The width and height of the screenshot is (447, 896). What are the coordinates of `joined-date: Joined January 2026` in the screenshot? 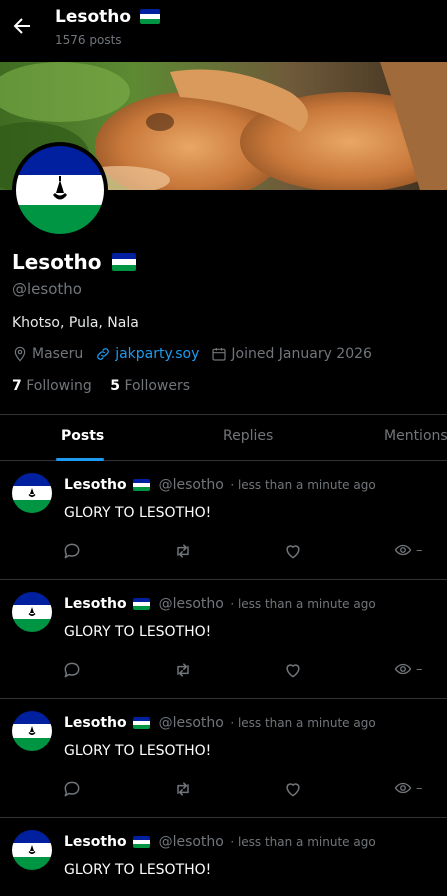 It's located at (291, 354).